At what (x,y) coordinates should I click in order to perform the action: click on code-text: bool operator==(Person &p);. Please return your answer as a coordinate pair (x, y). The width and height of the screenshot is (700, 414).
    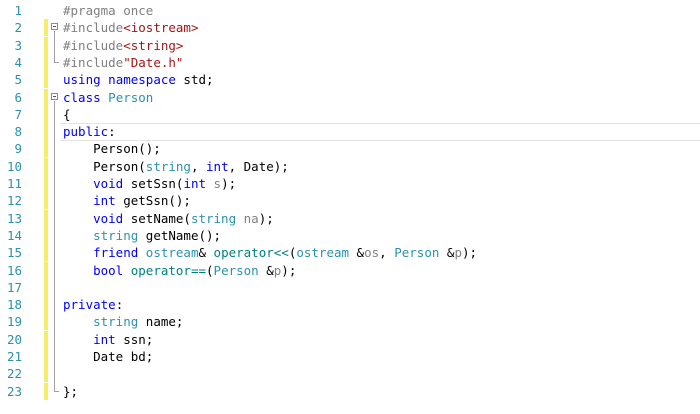
    Looking at the image, I should click on (179, 270).